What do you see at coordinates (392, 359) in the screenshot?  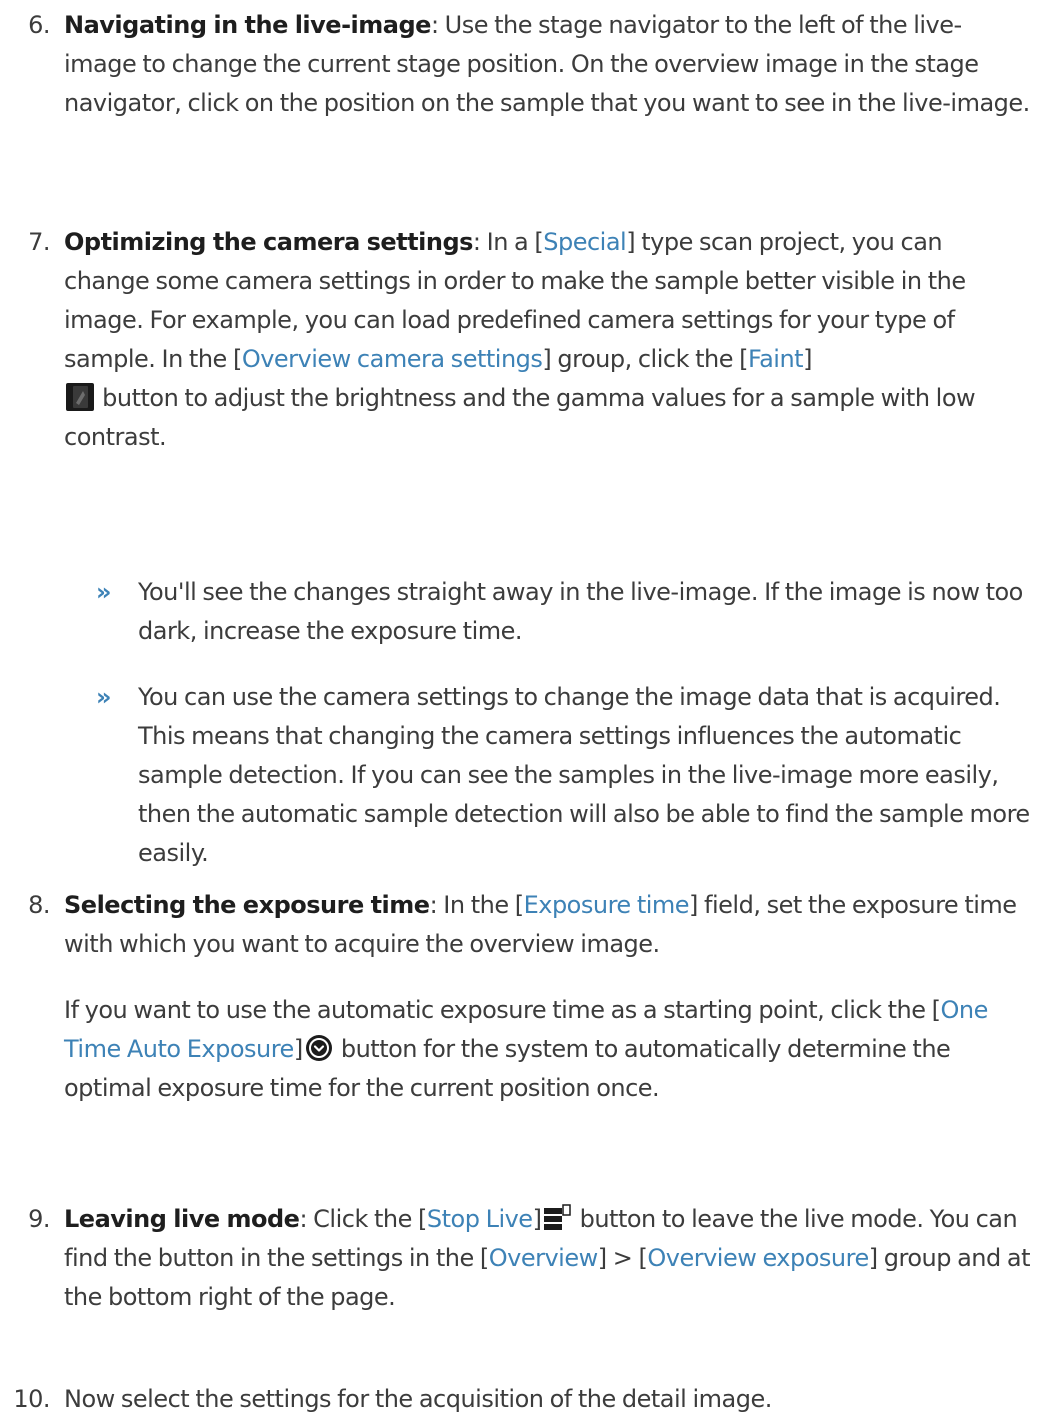 I see `ui-reference: Overview camera settings` at bounding box center [392, 359].